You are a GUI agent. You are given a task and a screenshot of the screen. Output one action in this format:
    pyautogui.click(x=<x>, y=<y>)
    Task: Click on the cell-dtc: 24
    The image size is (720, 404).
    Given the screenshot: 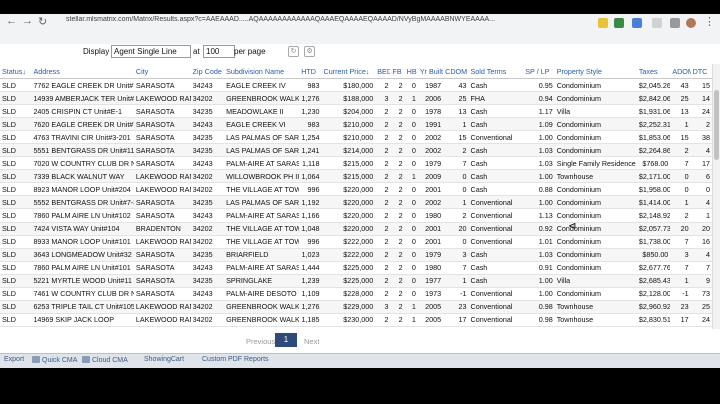 What is the action you would take?
    pyautogui.click(x=701, y=320)
    